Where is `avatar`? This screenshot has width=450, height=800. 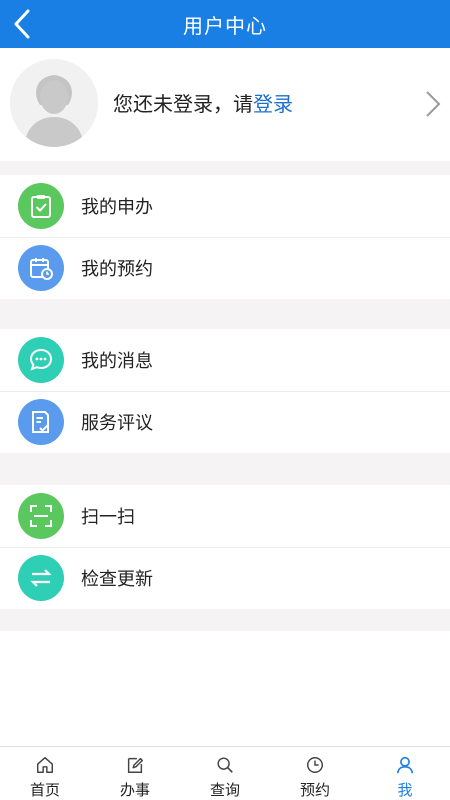
avatar is located at coordinates (54, 103).